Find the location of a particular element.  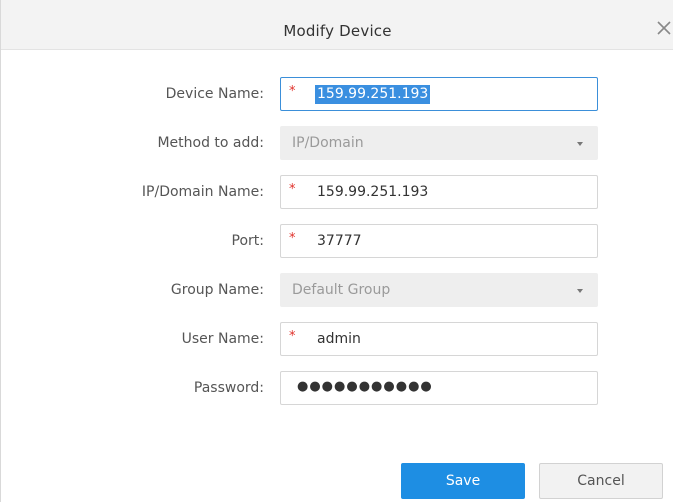

port-input: * 37777 is located at coordinates (439, 241).